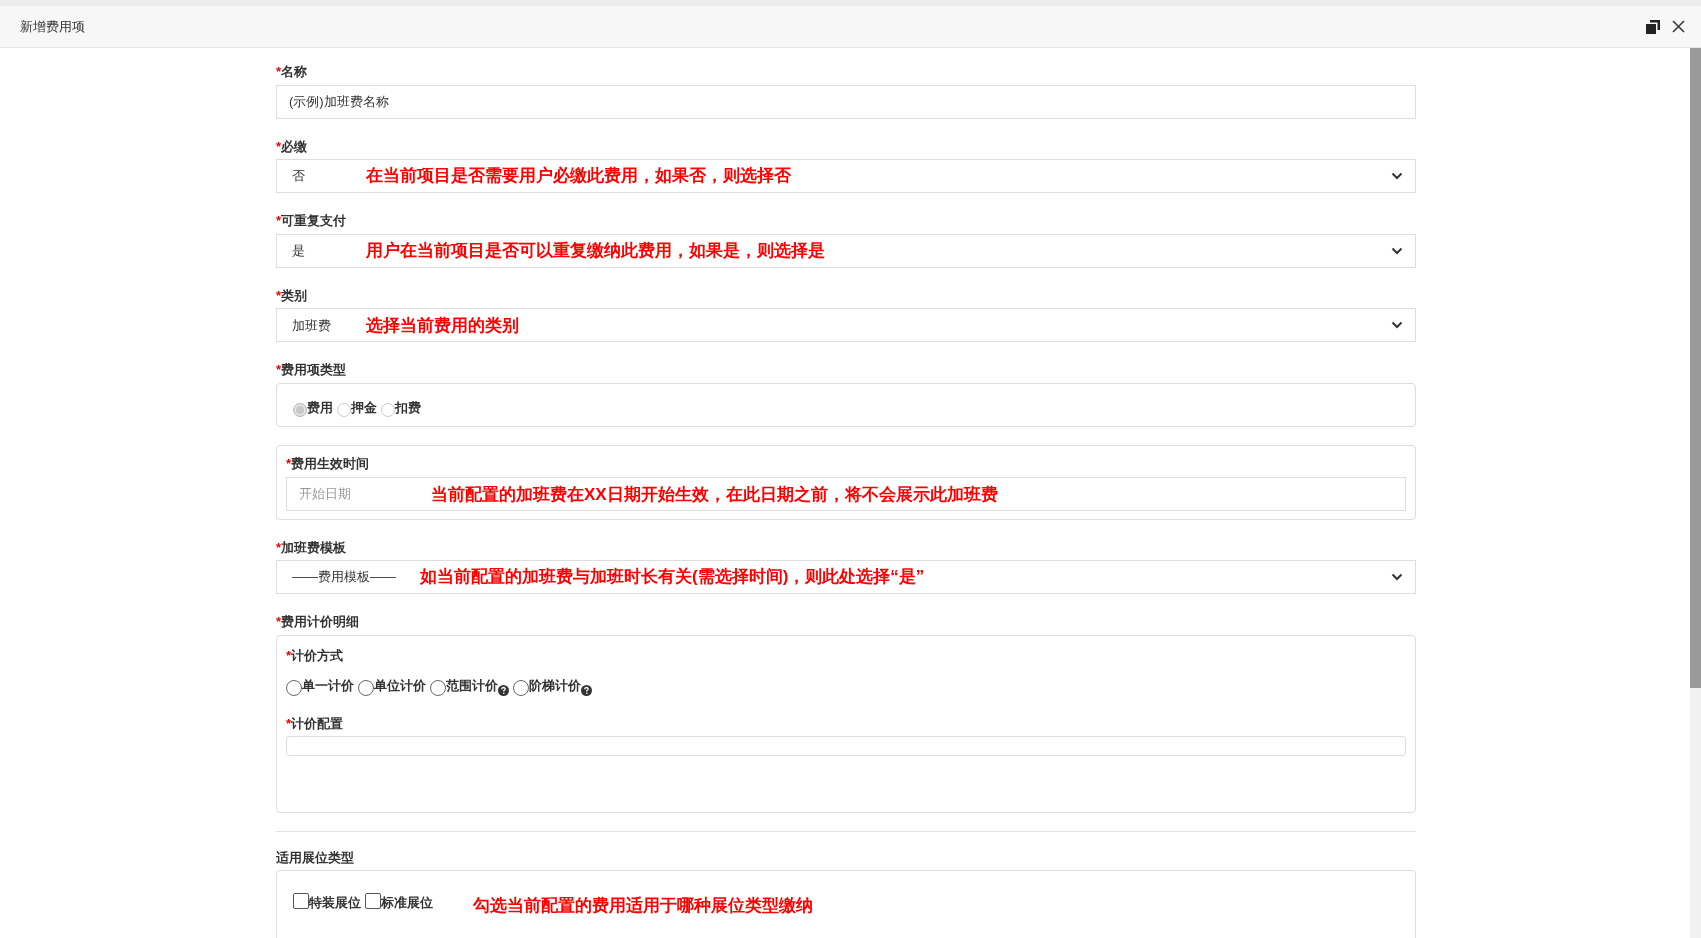  I want to click on radio-label: 押金, so click(364, 407).